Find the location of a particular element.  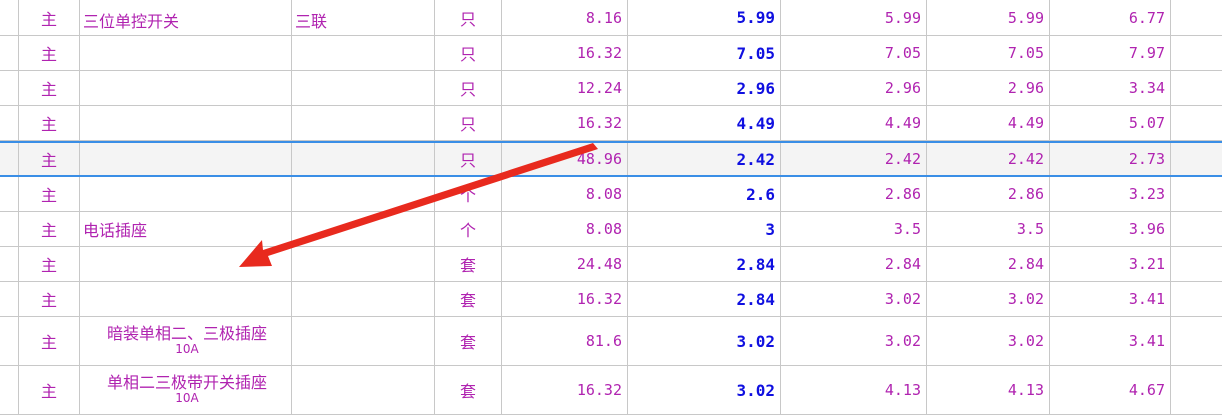

price-cell-3: 2.86 is located at coordinates (988, 194).